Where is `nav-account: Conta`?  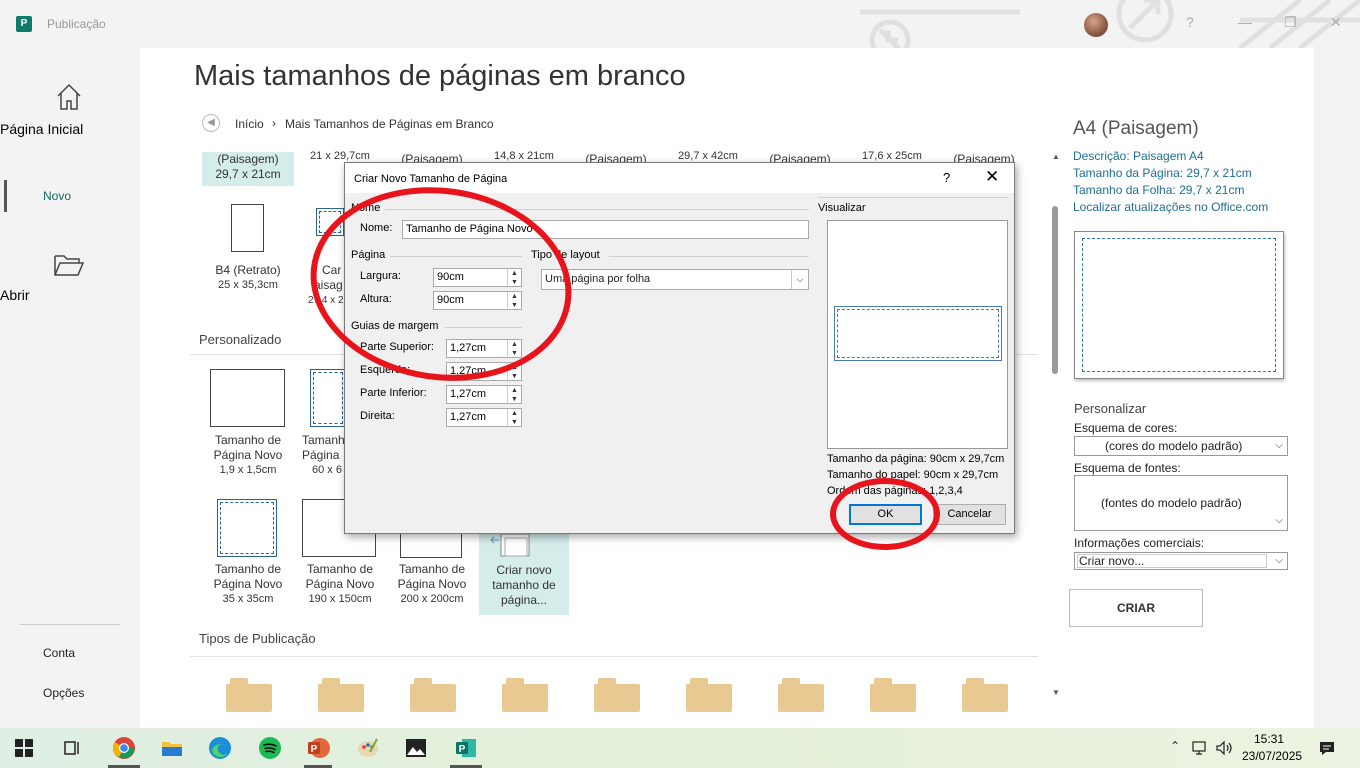
nav-account: Conta is located at coordinates (59, 653).